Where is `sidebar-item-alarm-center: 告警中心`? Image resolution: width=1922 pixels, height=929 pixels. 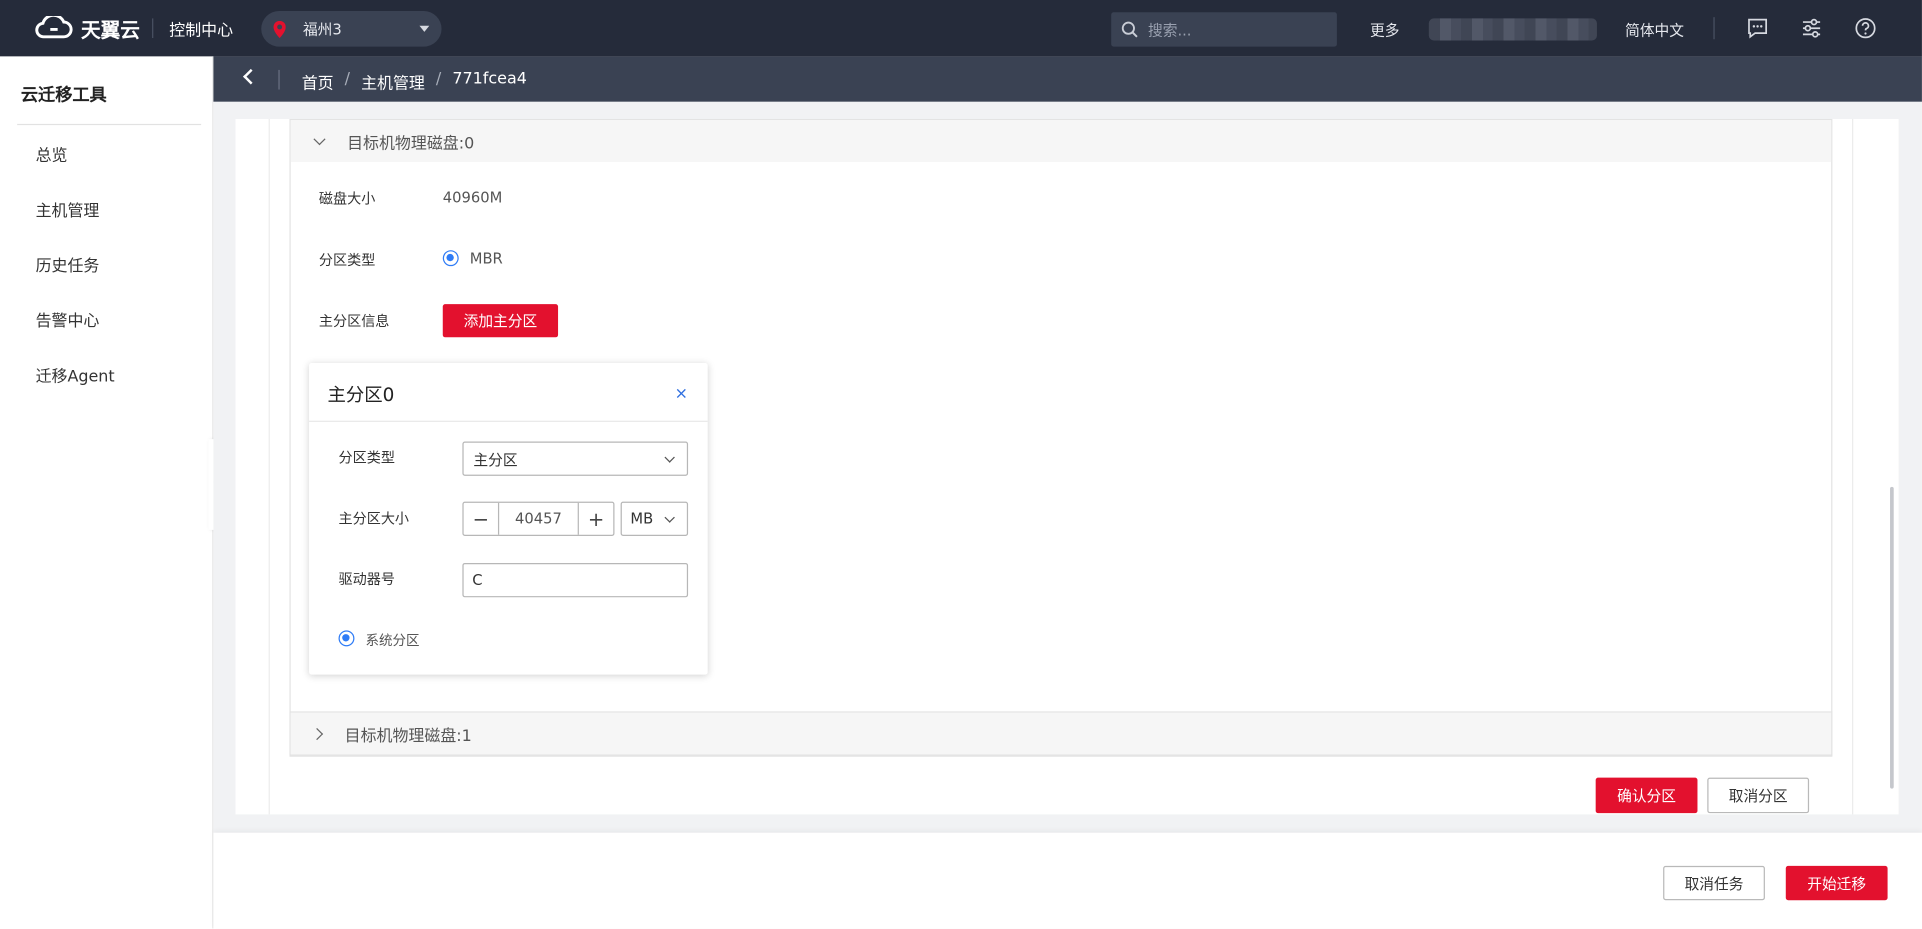 sidebar-item-alarm-center: 告警中心 is located at coordinates (68, 319).